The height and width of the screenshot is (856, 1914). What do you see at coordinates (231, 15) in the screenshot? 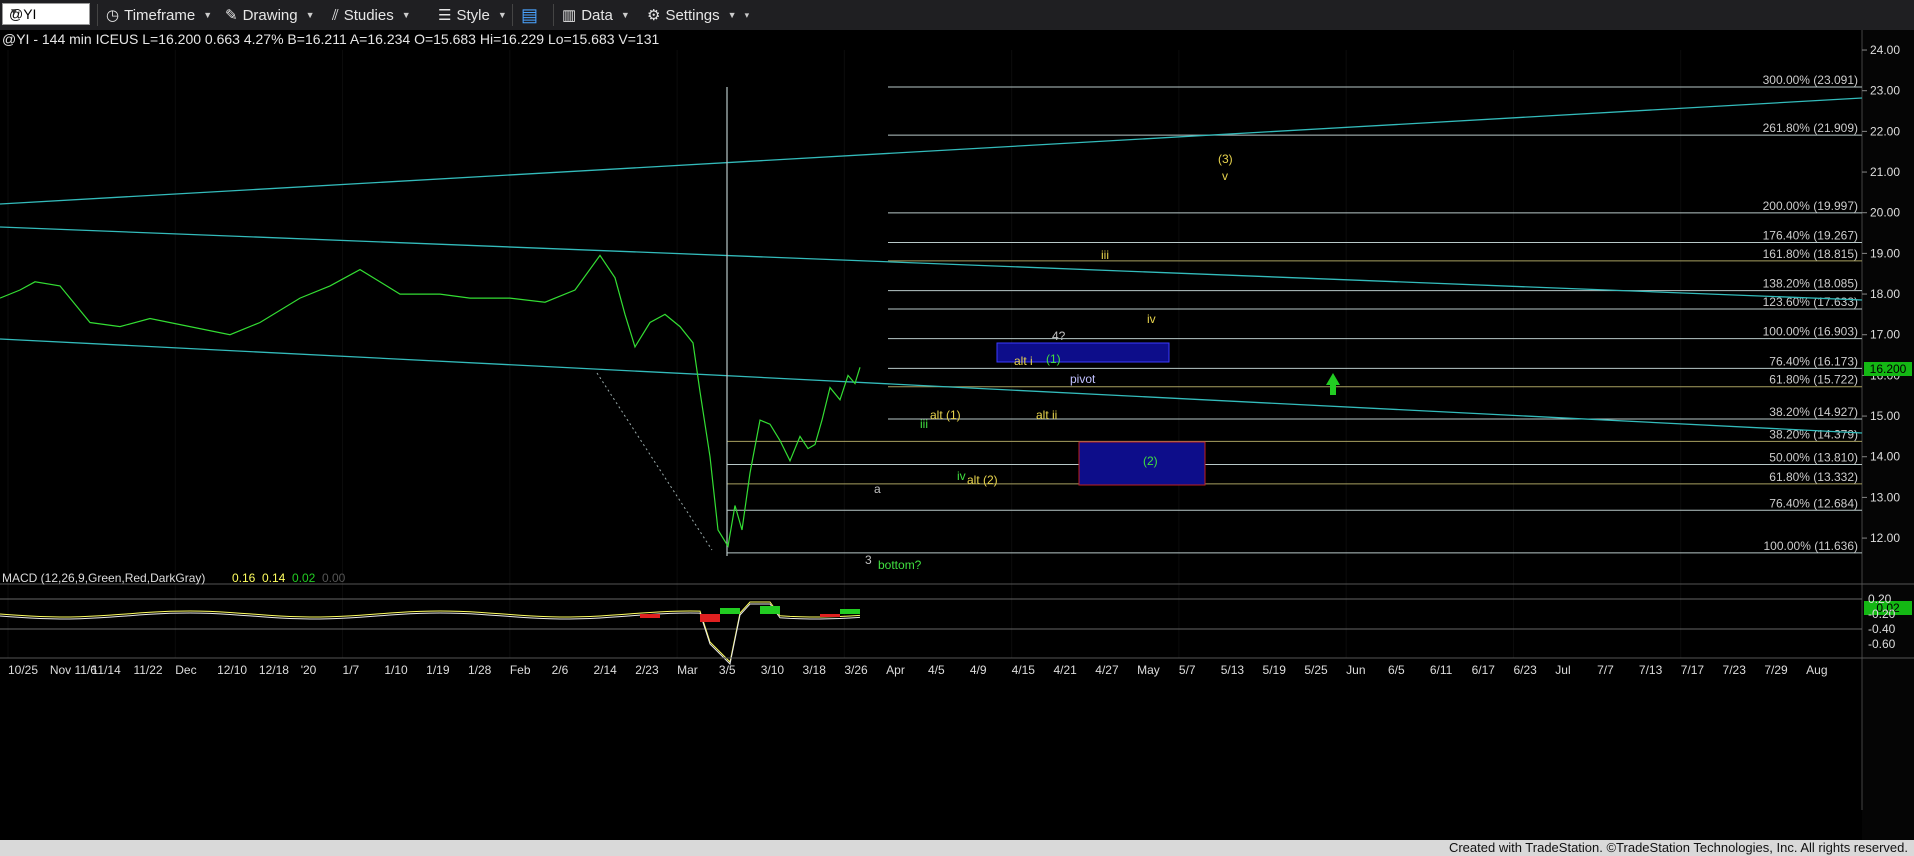
I see `pencil-icon: ✎` at bounding box center [231, 15].